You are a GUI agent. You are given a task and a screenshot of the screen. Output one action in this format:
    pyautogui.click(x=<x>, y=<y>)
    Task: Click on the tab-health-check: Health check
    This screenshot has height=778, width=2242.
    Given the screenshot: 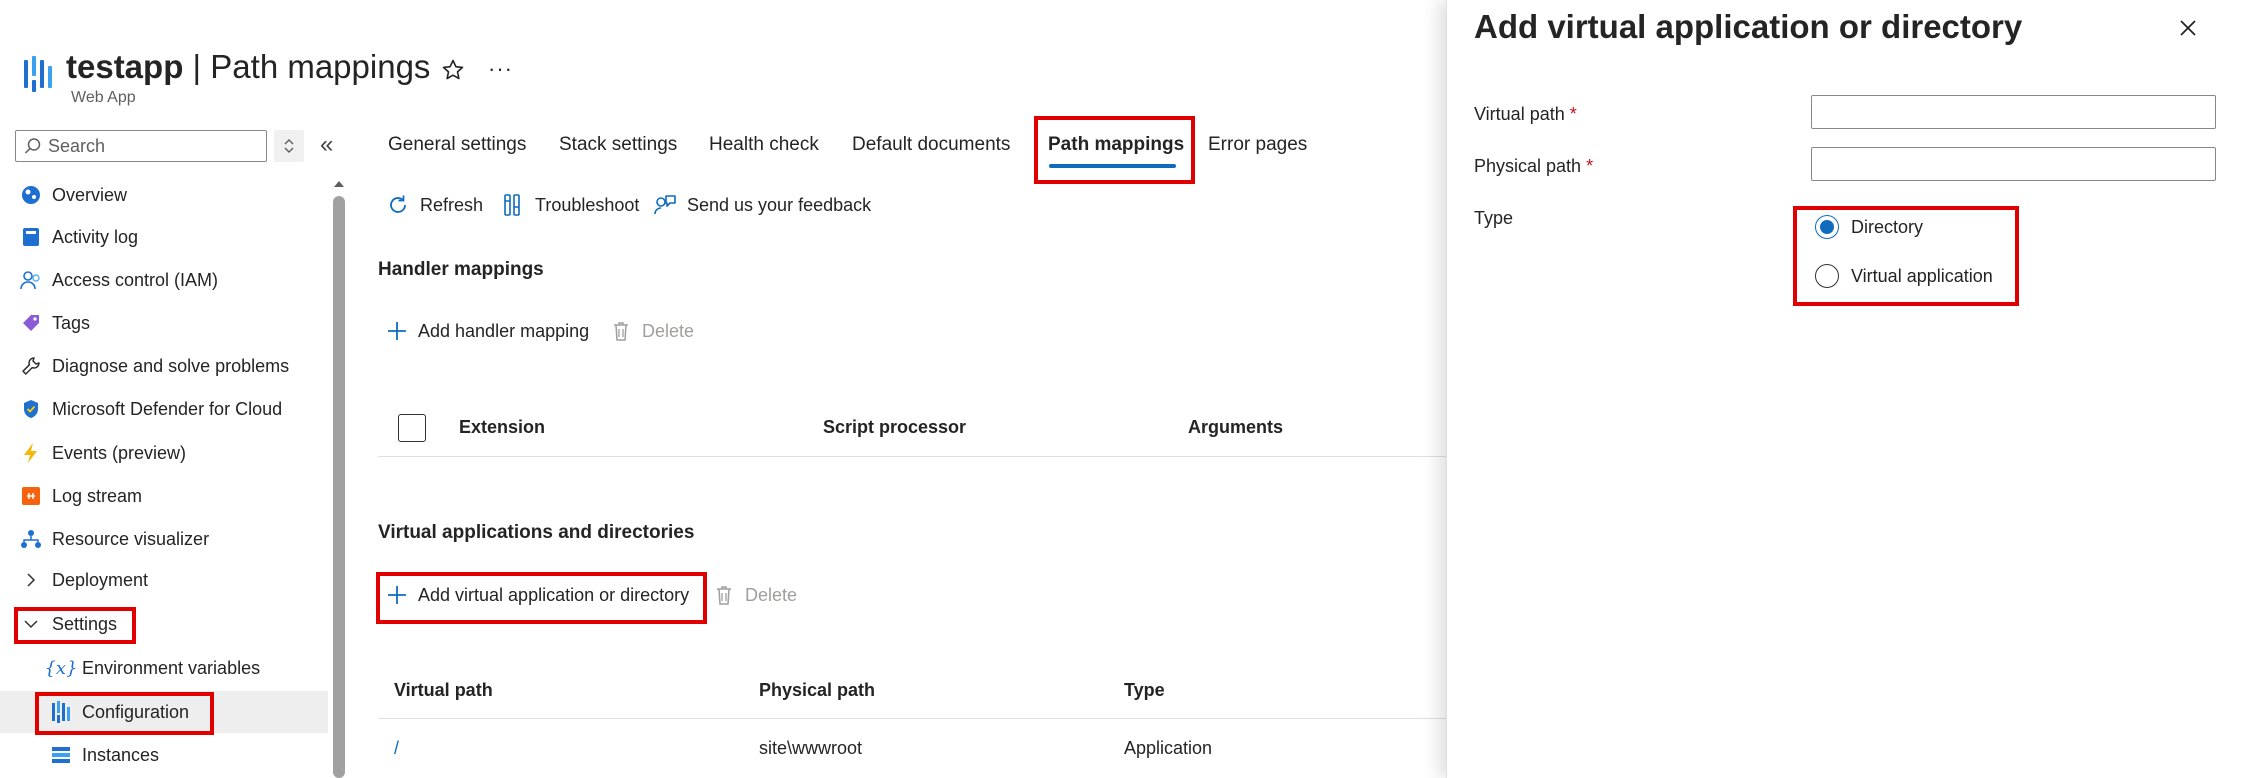 What is the action you would take?
    pyautogui.click(x=764, y=145)
    